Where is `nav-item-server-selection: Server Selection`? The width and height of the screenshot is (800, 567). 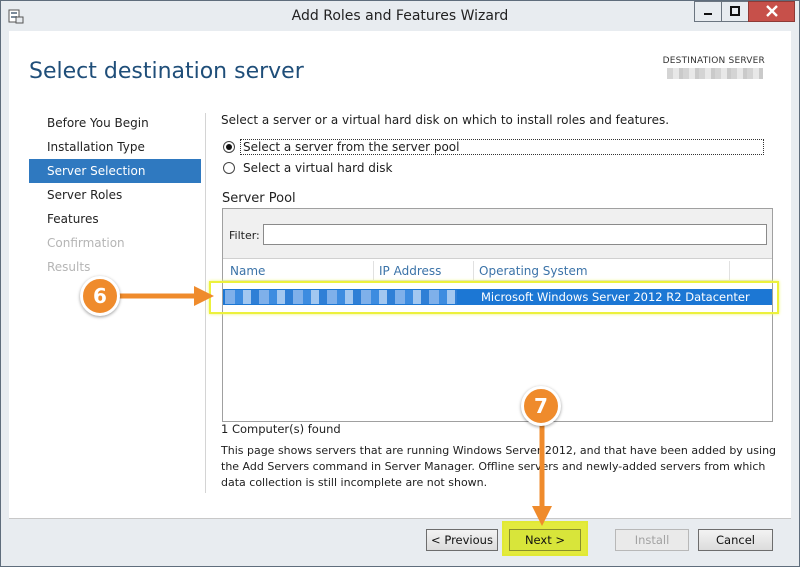
nav-item-server-selection: Server Selection is located at coordinates (115, 171).